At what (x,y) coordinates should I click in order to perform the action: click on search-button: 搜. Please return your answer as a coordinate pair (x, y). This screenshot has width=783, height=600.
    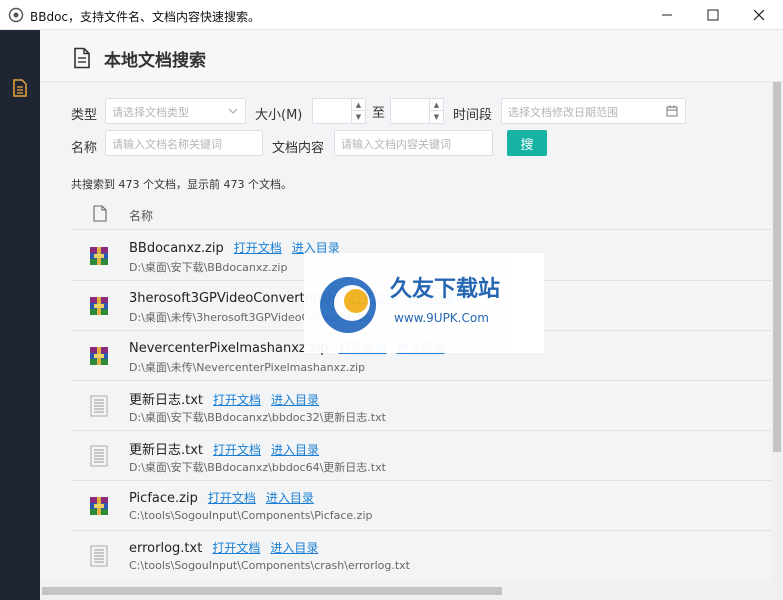
    Looking at the image, I should click on (527, 143).